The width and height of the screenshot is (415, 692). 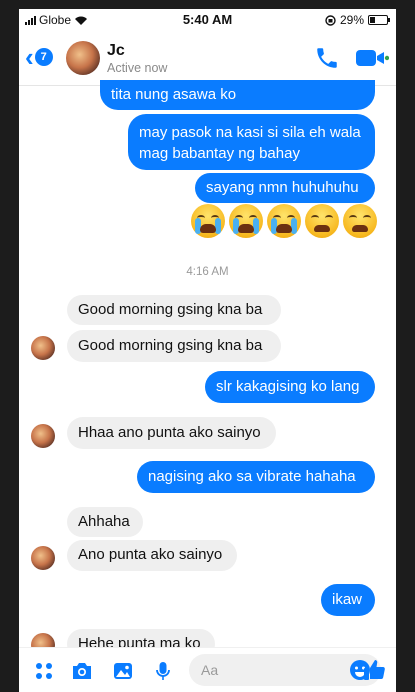 What do you see at coordinates (372, 58) in the screenshot?
I see `video-call-icon` at bounding box center [372, 58].